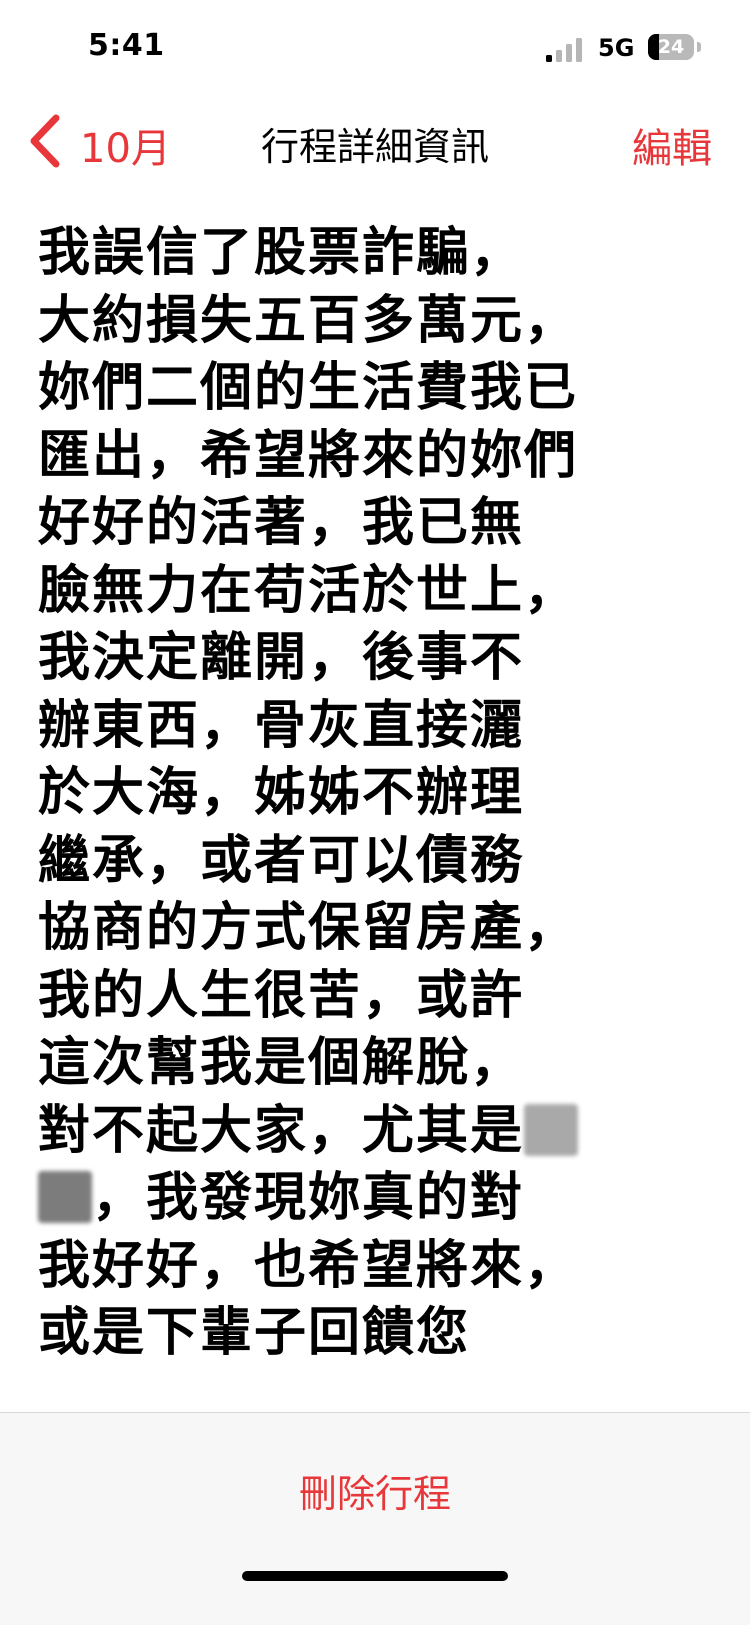  I want to click on note-line: 辦東西，骨灰直接灑, so click(281, 725).